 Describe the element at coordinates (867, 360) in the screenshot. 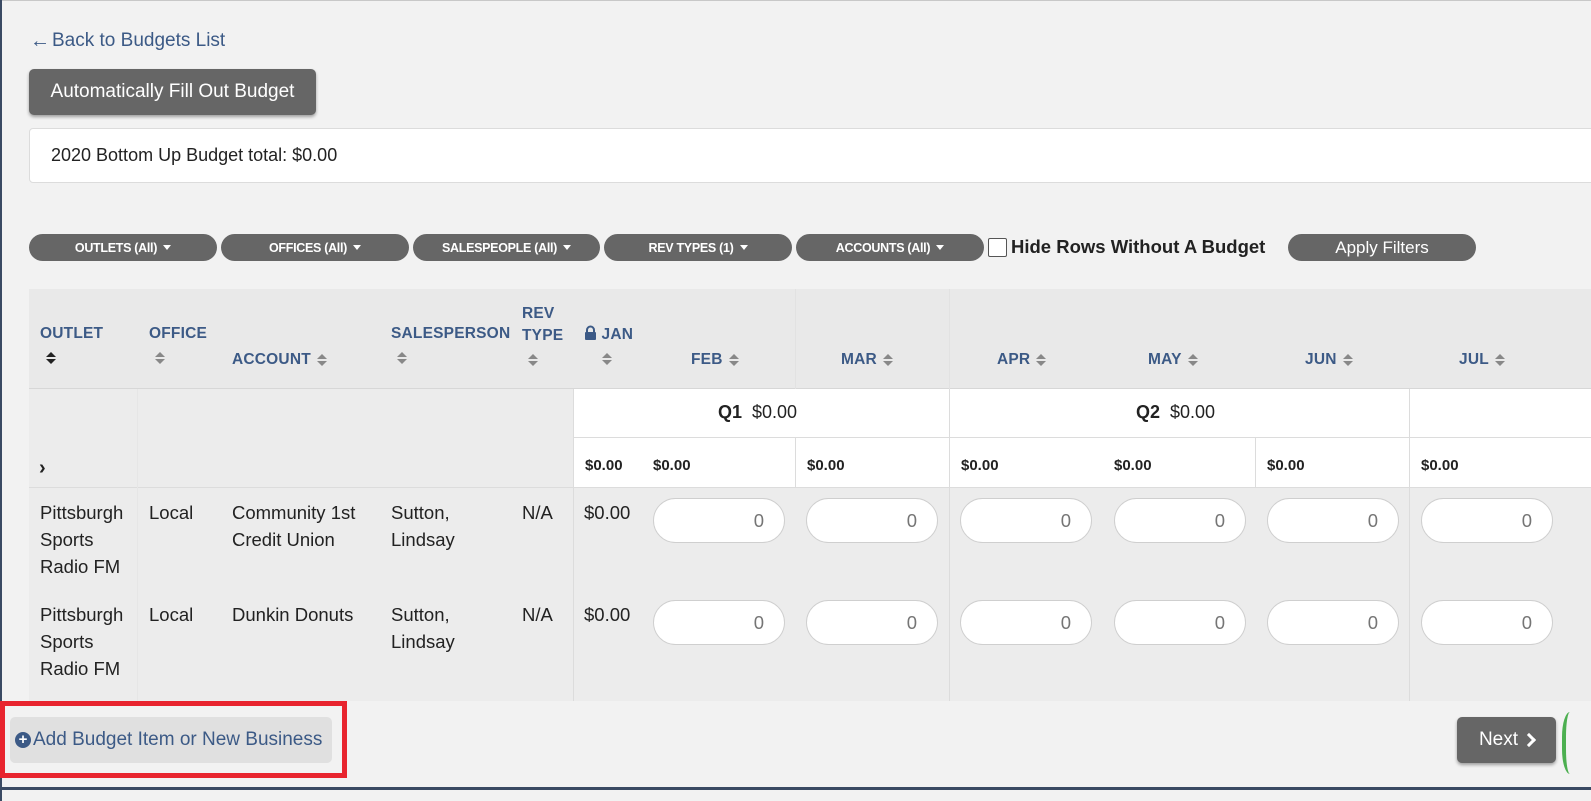

I see `column-mar: MAR` at that location.